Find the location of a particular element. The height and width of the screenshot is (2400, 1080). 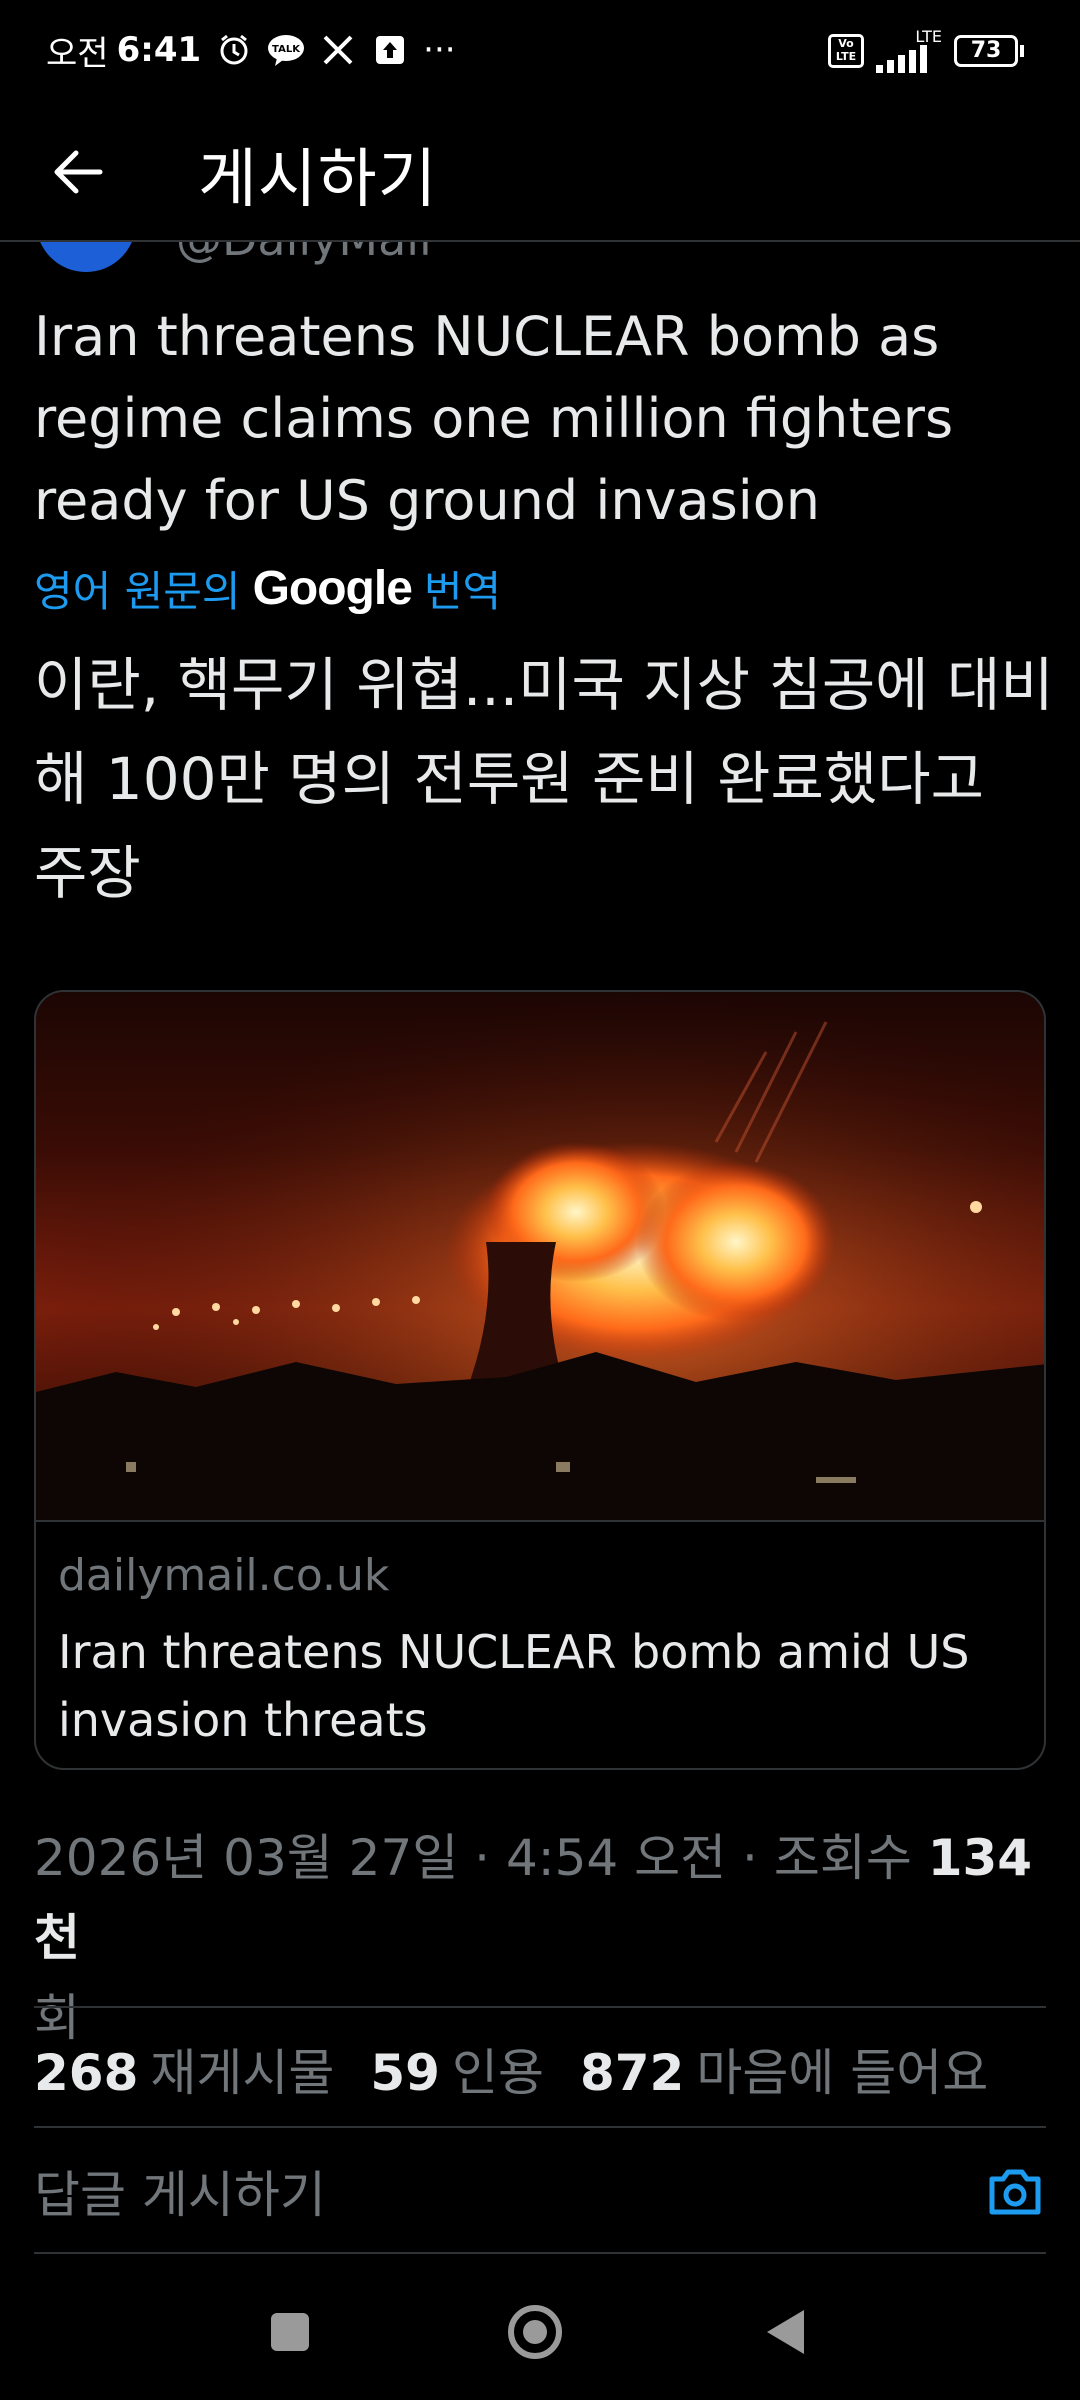

status-ampm: 오전 is located at coordinates (77, 53).